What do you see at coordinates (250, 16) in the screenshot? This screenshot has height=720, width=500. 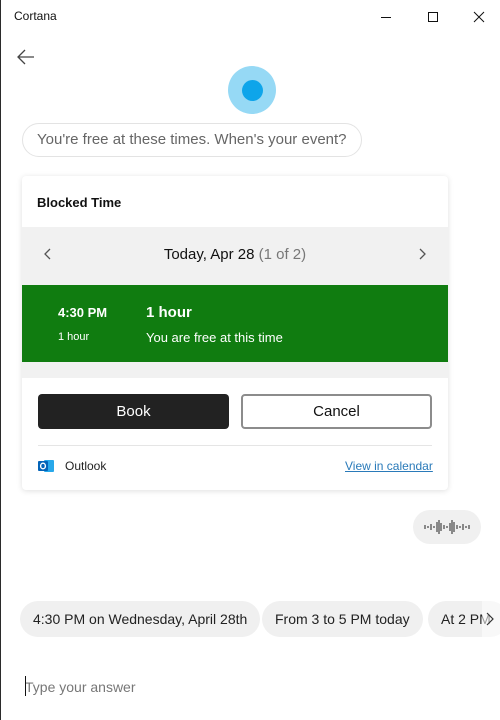 I see `title-bar: Cortana` at bounding box center [250, 16].